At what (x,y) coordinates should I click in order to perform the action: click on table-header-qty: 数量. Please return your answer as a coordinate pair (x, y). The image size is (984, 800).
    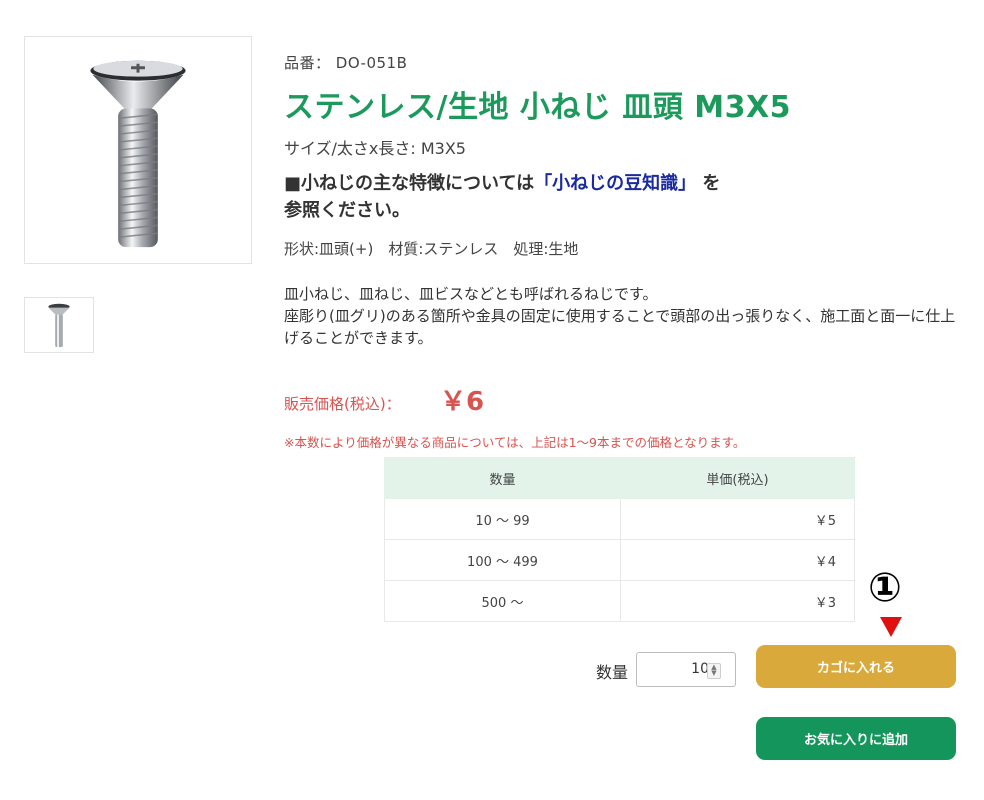
    Looking at the image, I should click on (502, 478).